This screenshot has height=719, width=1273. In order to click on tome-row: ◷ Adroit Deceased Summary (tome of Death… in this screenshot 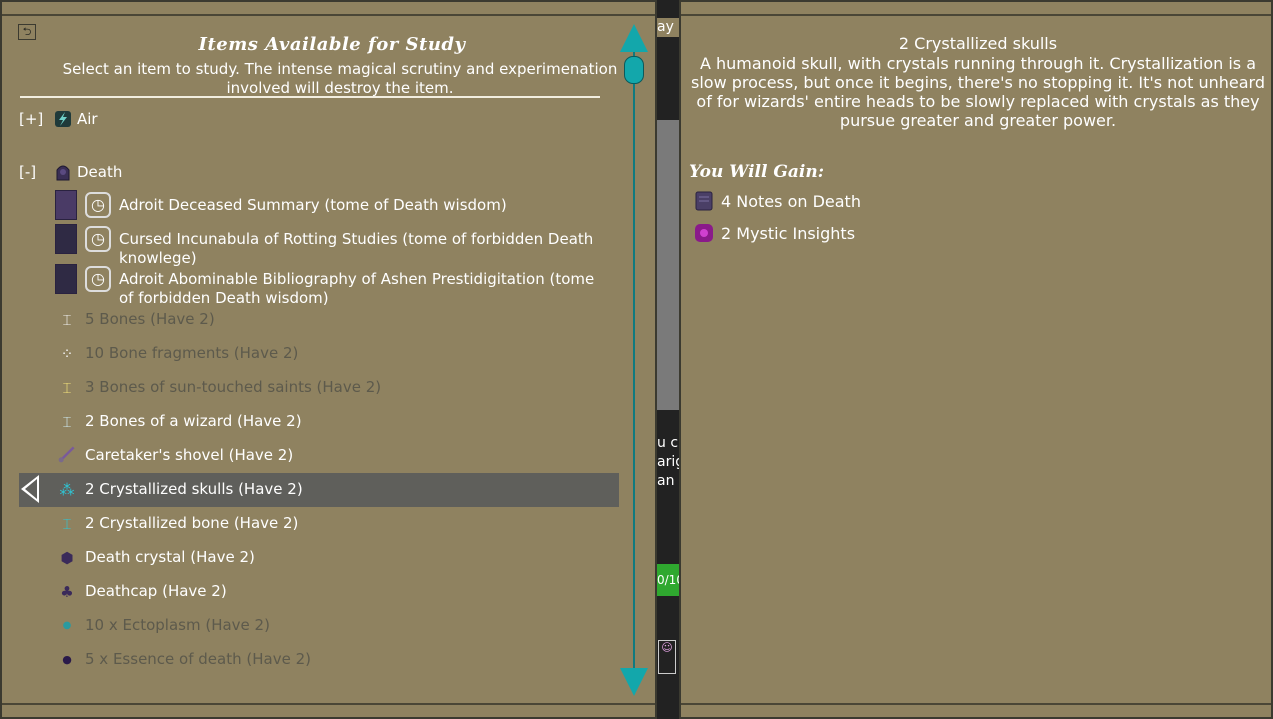, I will do `click(319, 207)`.